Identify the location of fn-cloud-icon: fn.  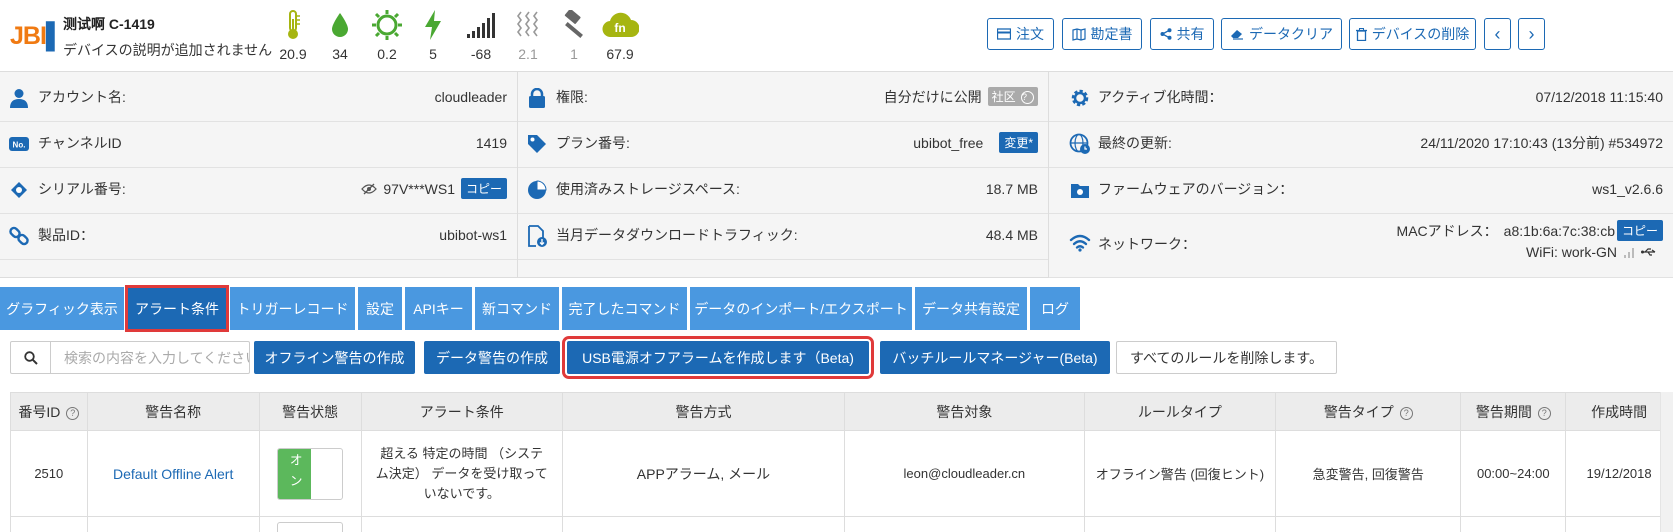
(620, 25).